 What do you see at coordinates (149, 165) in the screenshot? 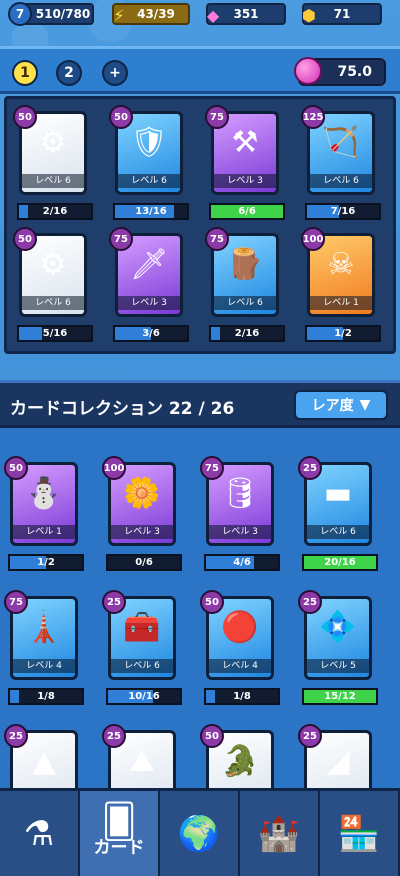
I see `deck-card: 50 🛡 レベル 6 13/16` at bounding box center [149, 165].